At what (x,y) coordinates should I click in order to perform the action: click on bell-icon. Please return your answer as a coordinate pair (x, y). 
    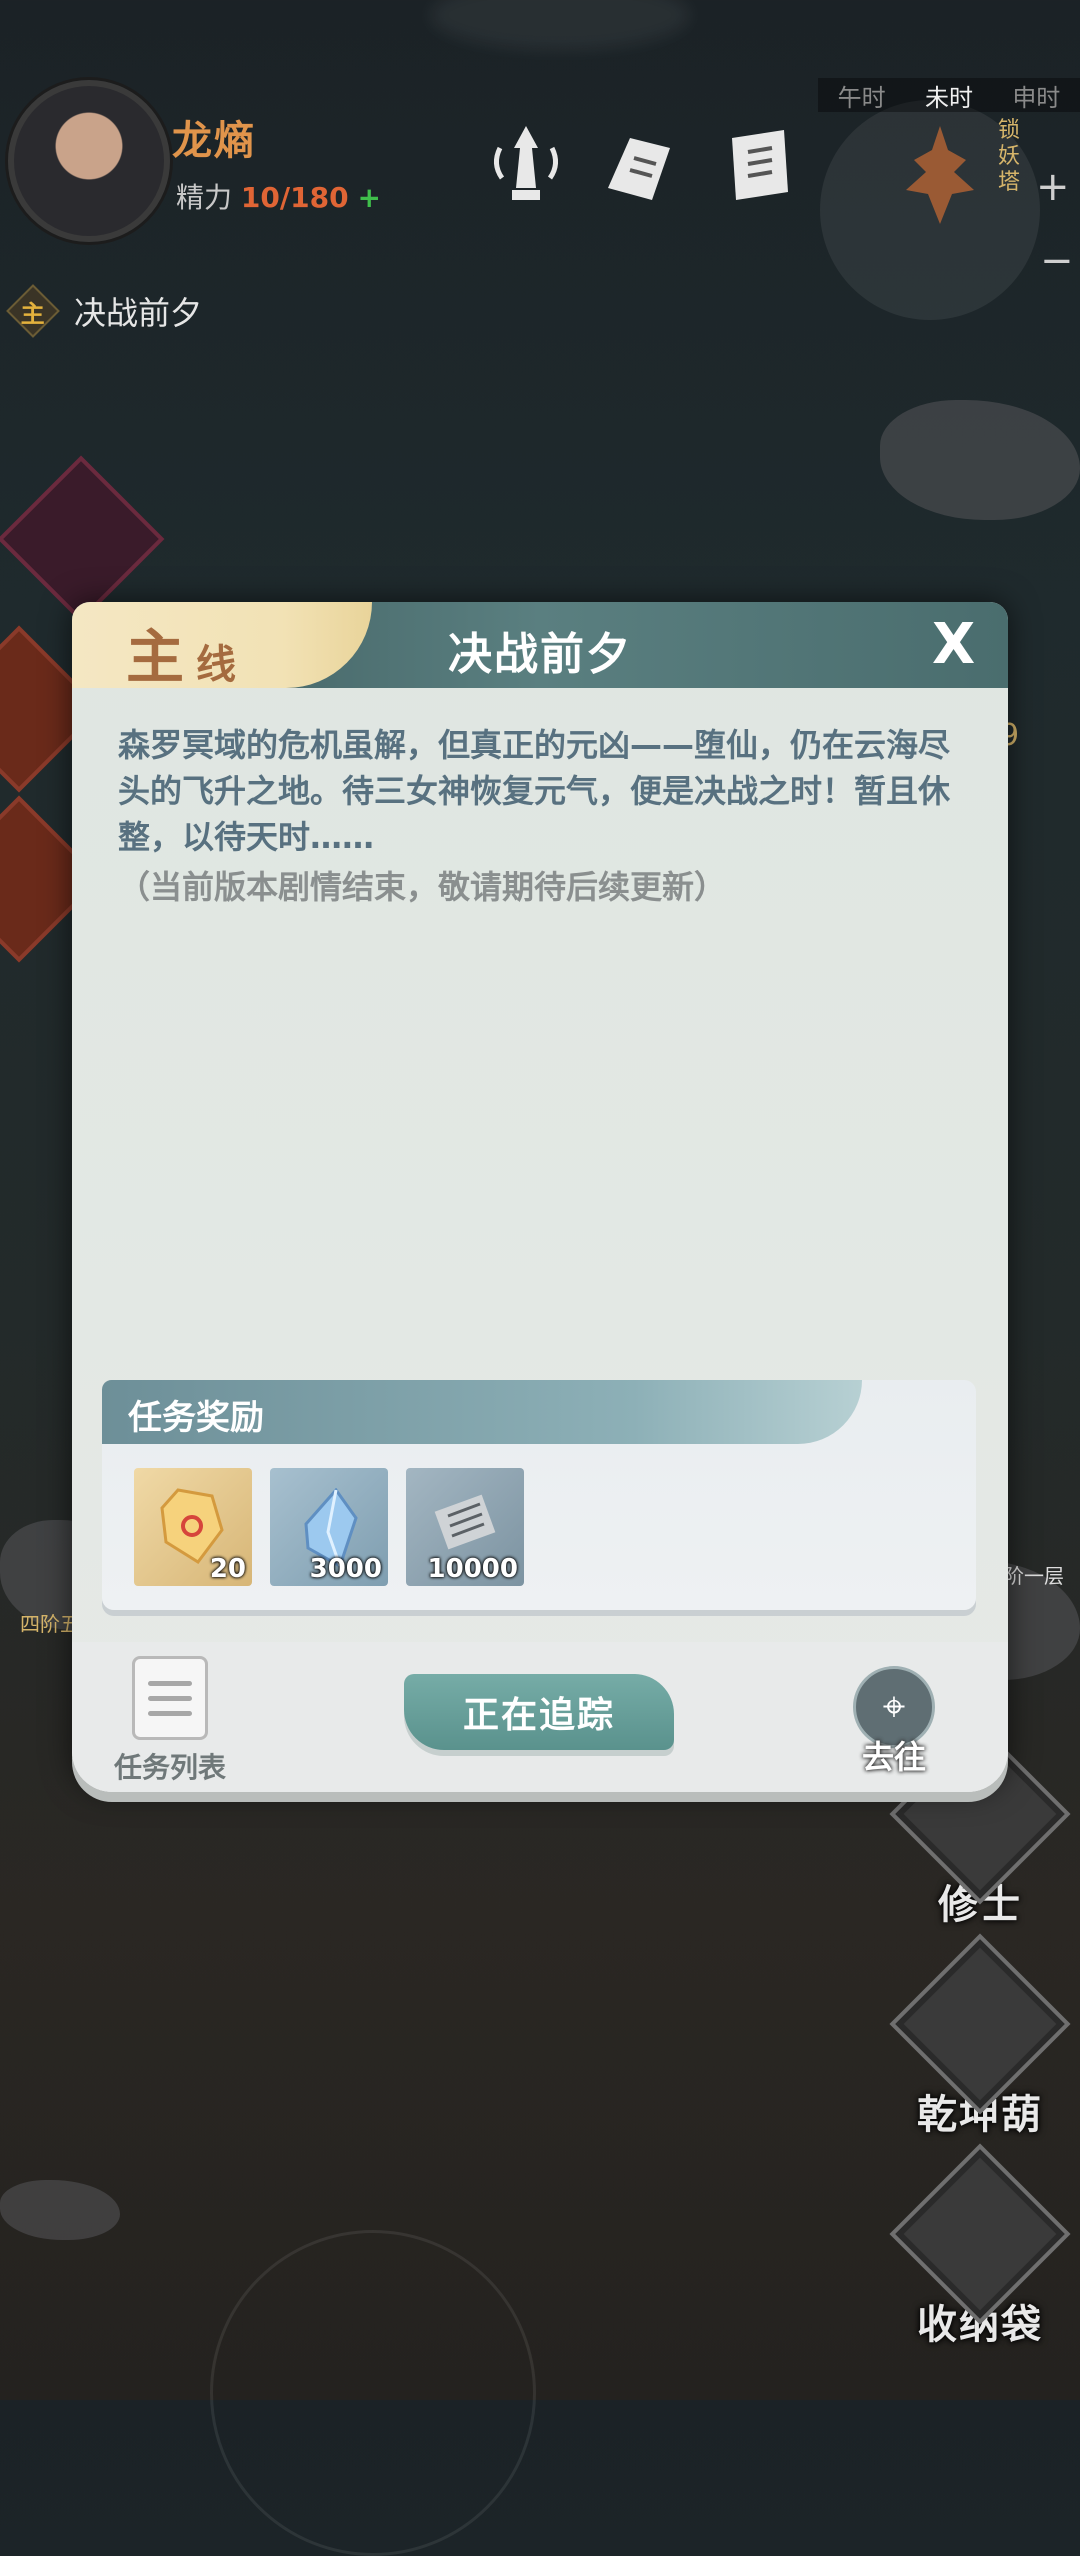
    Looking at the image, I should click on (526, 163).